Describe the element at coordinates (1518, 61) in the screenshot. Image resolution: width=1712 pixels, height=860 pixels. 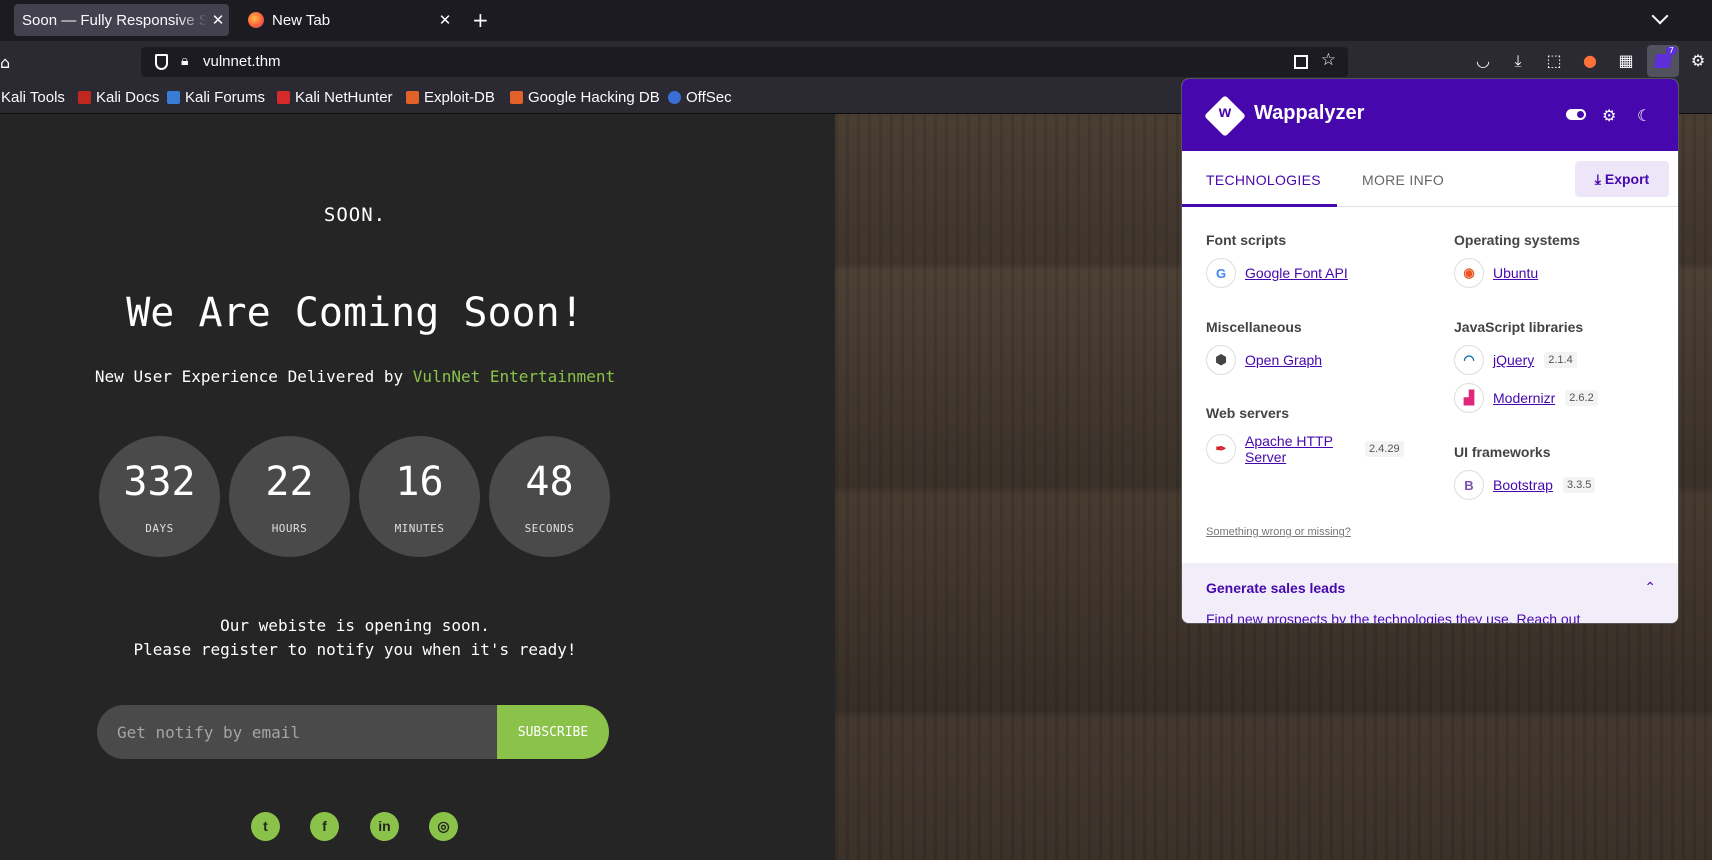
I see `download-icon: ⤓` at that location.